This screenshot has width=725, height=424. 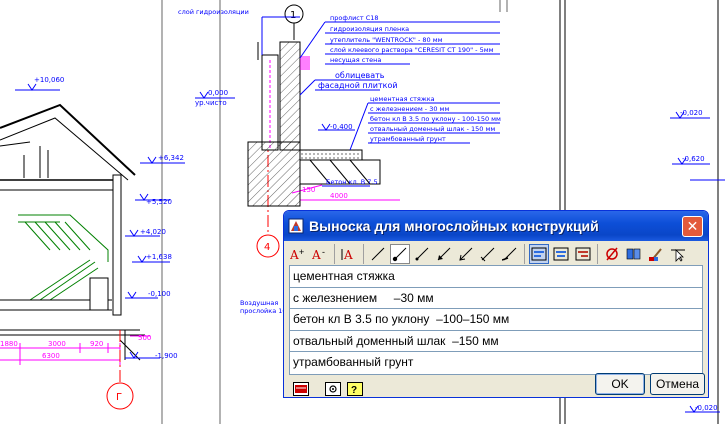 I want to click on wall-layer-2: гидроизоляция пленка, so click(x=369, y=29).